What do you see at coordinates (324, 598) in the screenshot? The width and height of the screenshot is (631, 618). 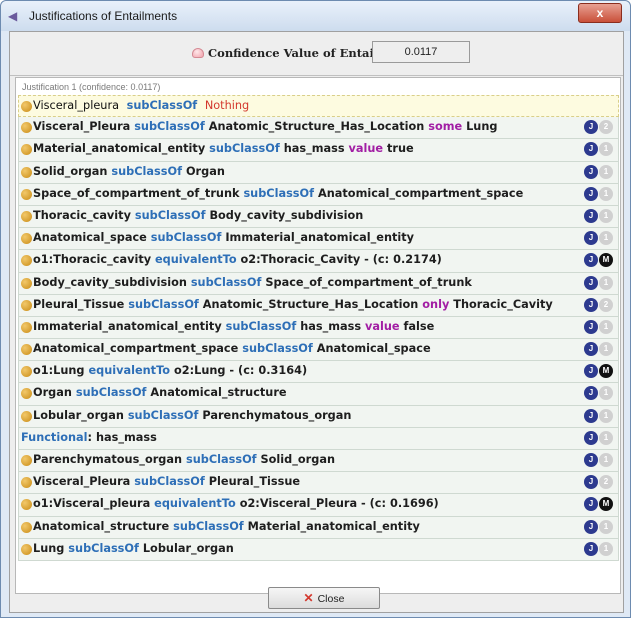 I see `close-button: ✕ Close` at bounding box center [324, 598].